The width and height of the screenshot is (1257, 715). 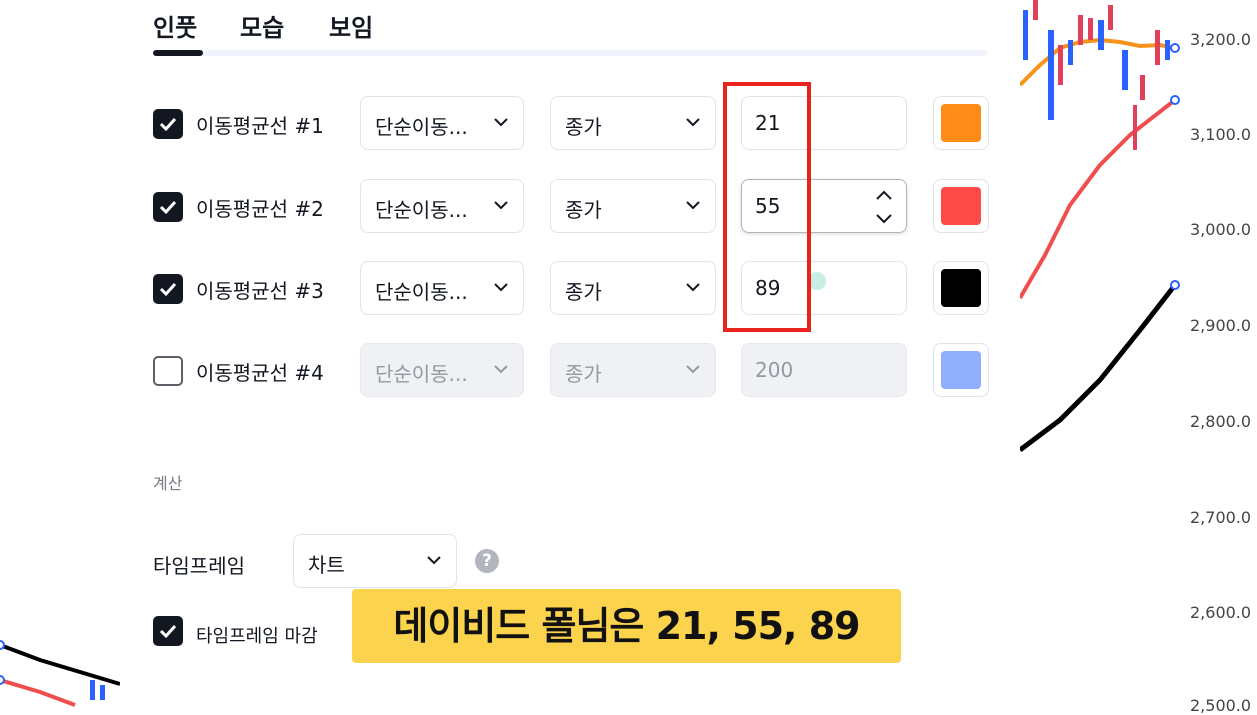 What do you see at coordinates (583, 127) in the screenshot?
I see `ma-1-source-value: 종가` at bounding box center [583, 127].